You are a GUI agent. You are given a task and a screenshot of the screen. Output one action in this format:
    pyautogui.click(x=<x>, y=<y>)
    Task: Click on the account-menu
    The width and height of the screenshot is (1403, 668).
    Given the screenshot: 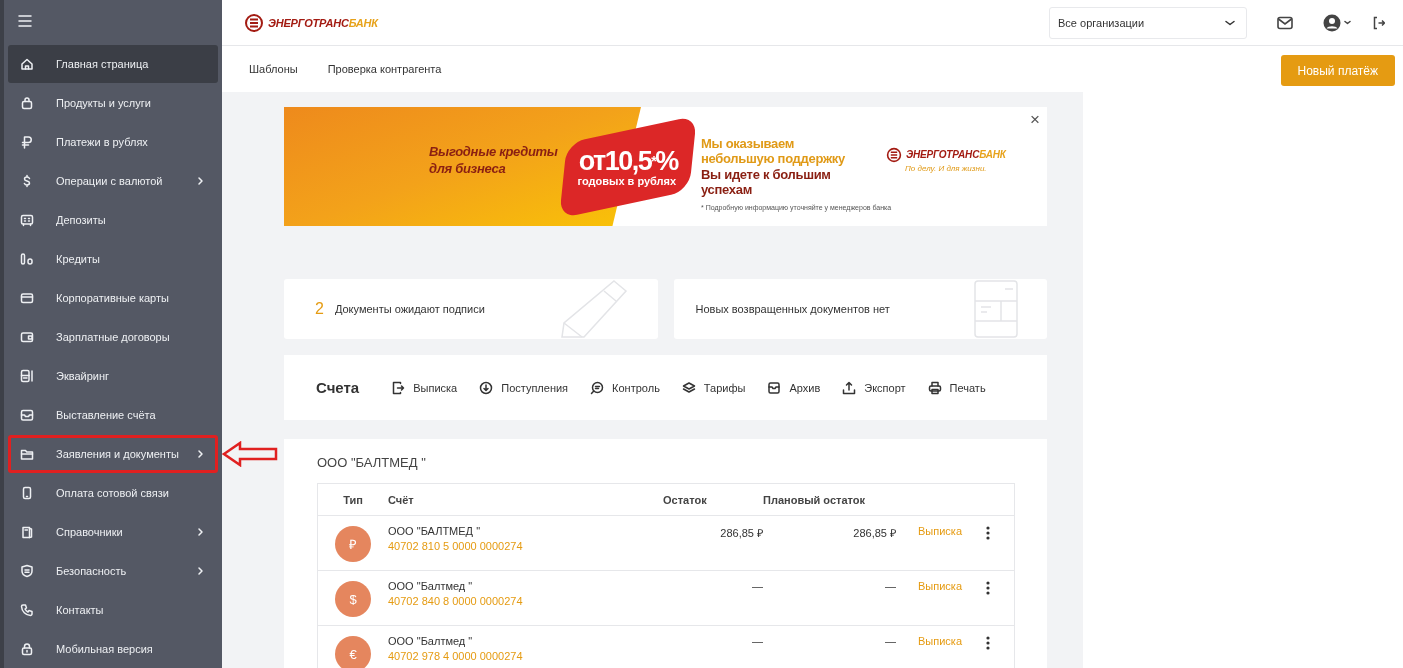 What is the action you would take?
    pyautogui.click(x=1337, y=22)
    